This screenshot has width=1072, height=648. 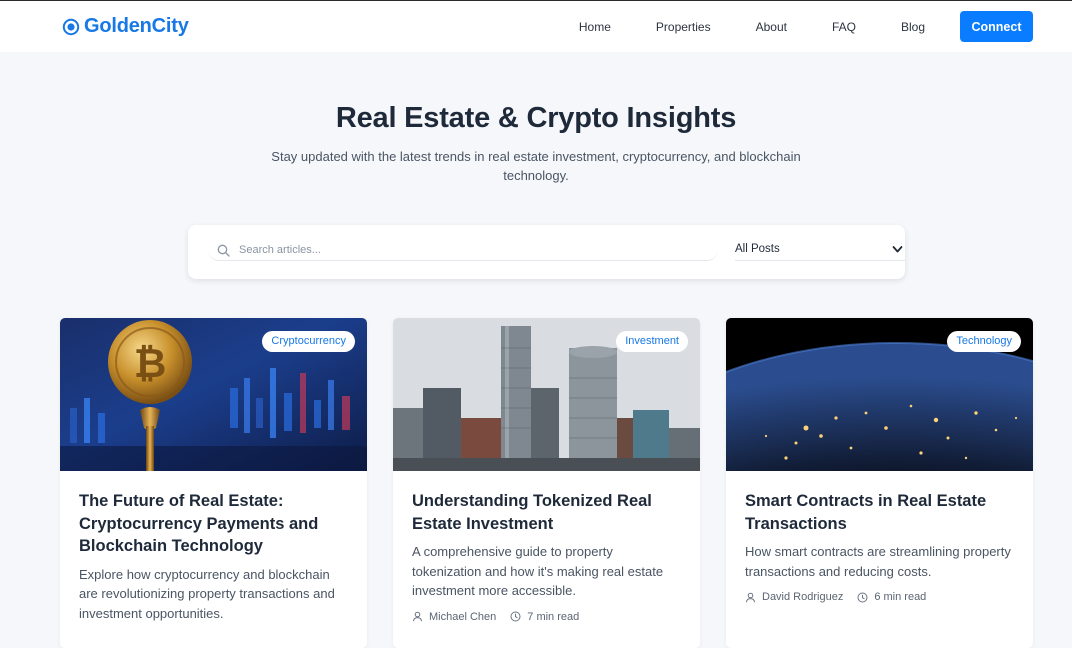 I want to click on category-badge: Investment, so click(x=652, y=341).